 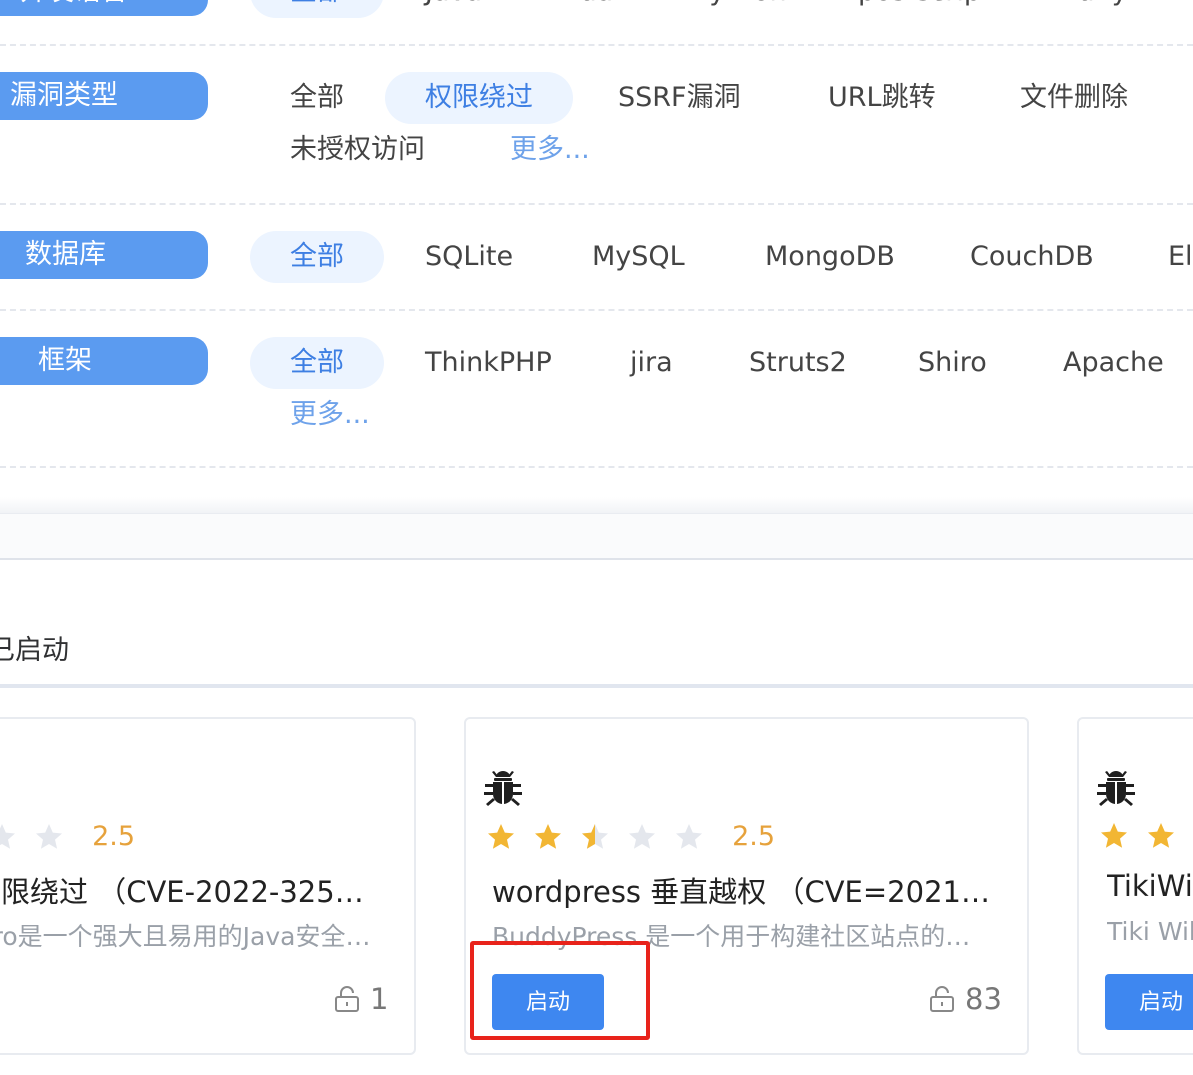 I want to click on section-title: 已启动, so click(x=34, y=650).